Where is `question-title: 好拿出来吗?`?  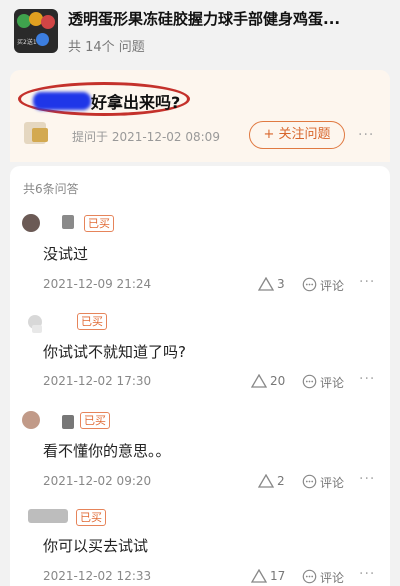
question-title: 好拿出来吗? is located at coordinates (136, 102).